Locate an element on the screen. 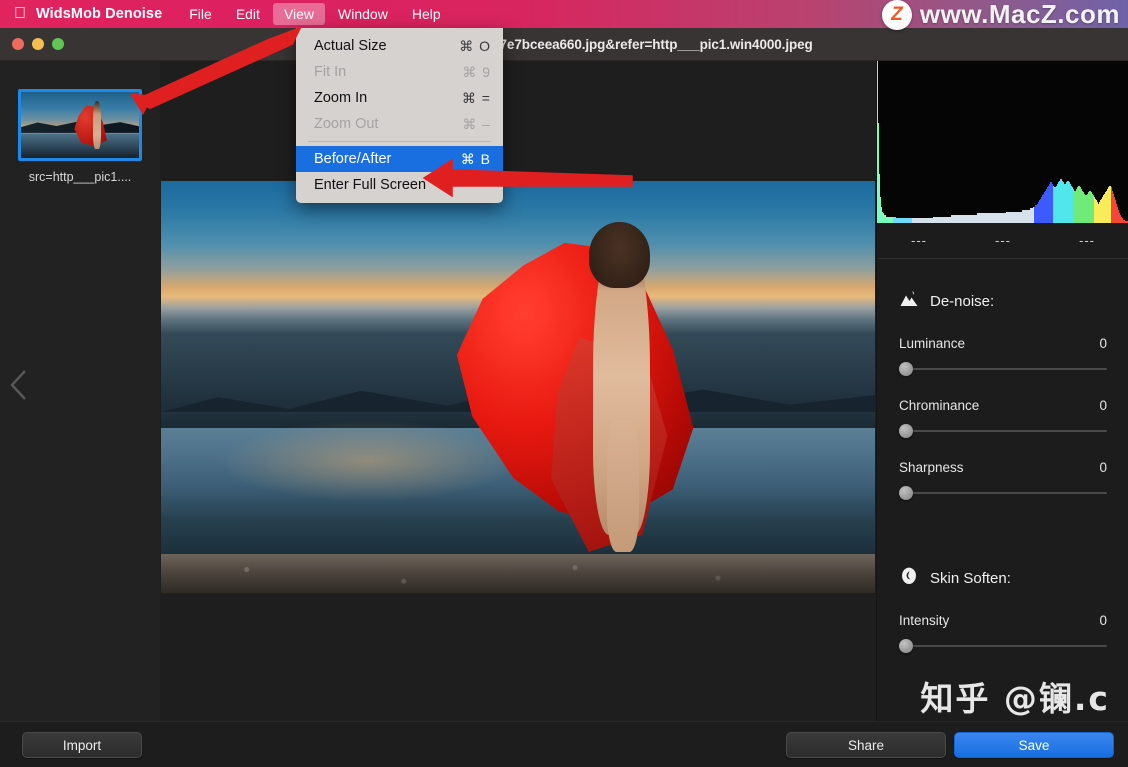 The height and width of the screenshot is (767, 1128). histogram-value-g: --- is located at coordinates (1003, 240).